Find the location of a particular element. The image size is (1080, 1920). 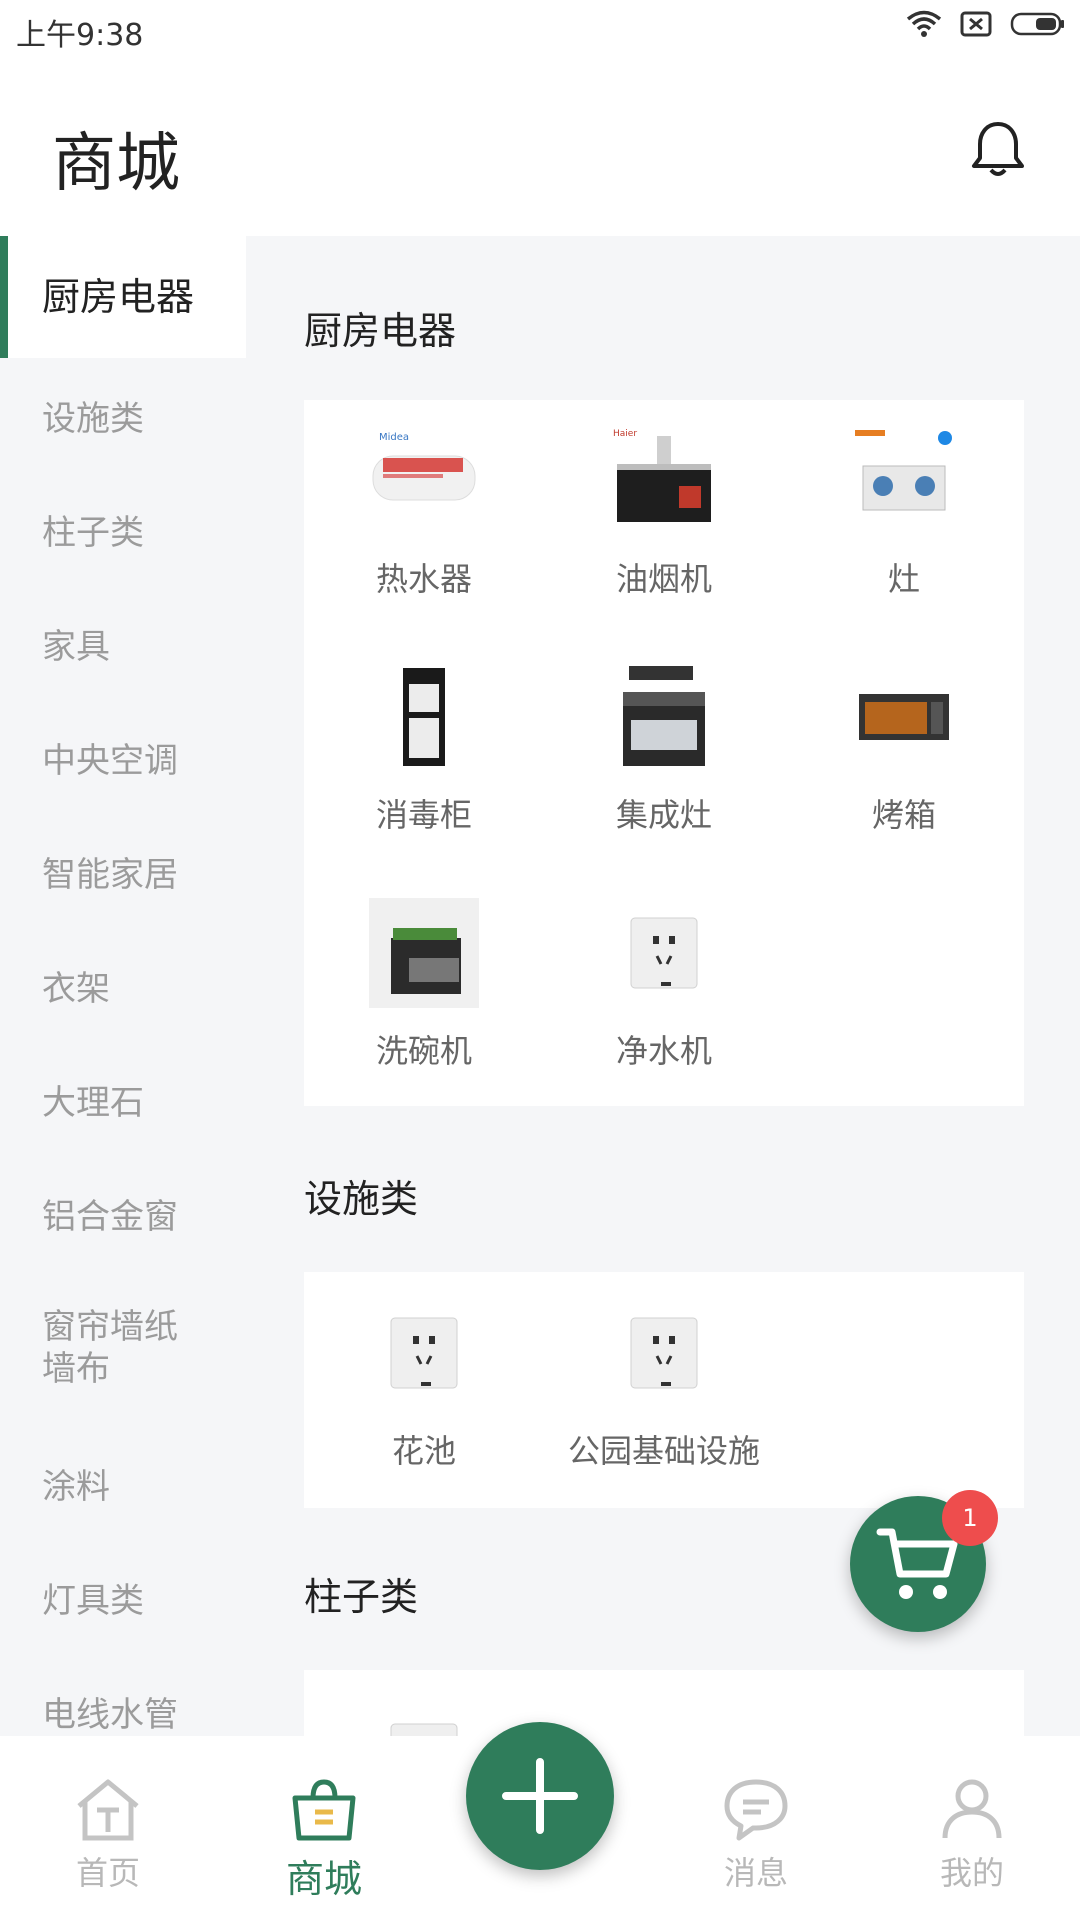

product-label: 净水机 is located at coordinates (663, 1051).